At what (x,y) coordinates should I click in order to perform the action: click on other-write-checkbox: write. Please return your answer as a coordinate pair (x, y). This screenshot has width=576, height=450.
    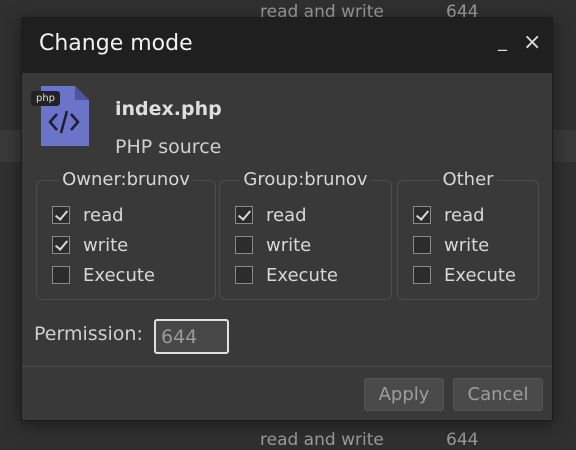
    Looking at the image, I should click on (451, 245).